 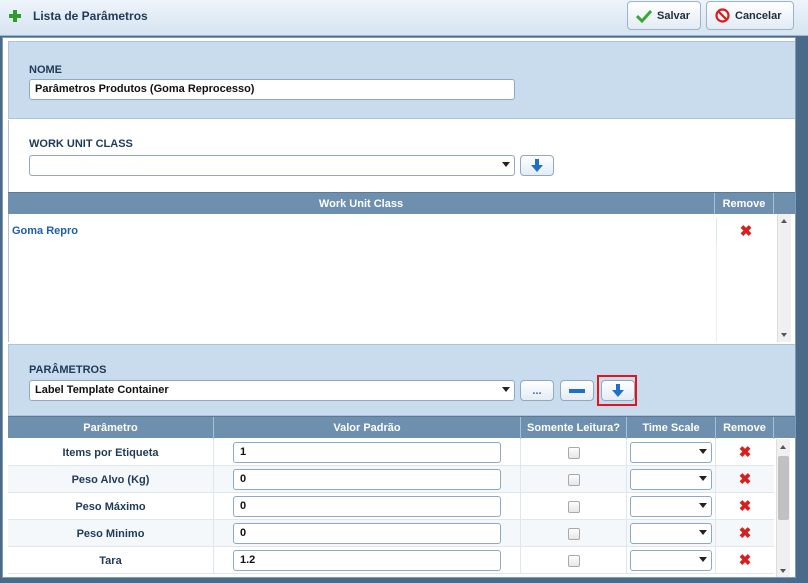 What do you see at coordinates (644, 16) in the screenshot?
I see `check-icon` at bounding box center [644, 16].